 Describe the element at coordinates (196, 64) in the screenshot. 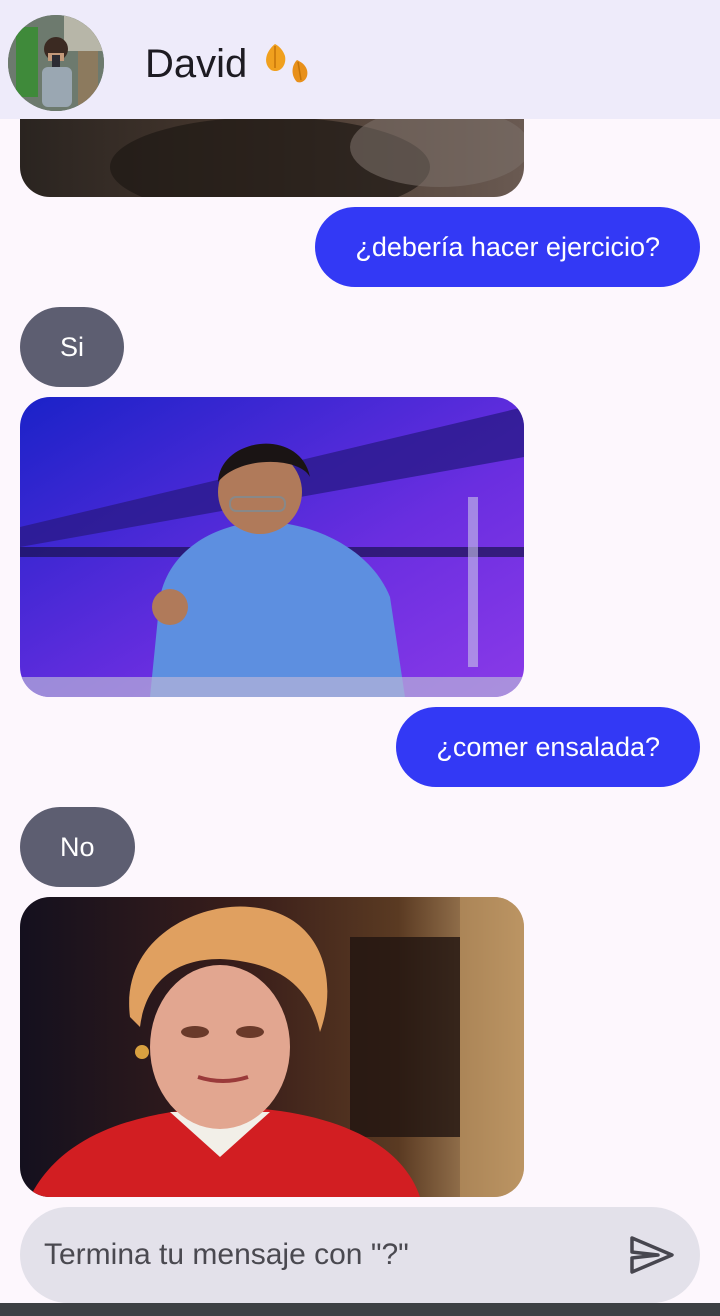

I see `contact-name: David` at that location.